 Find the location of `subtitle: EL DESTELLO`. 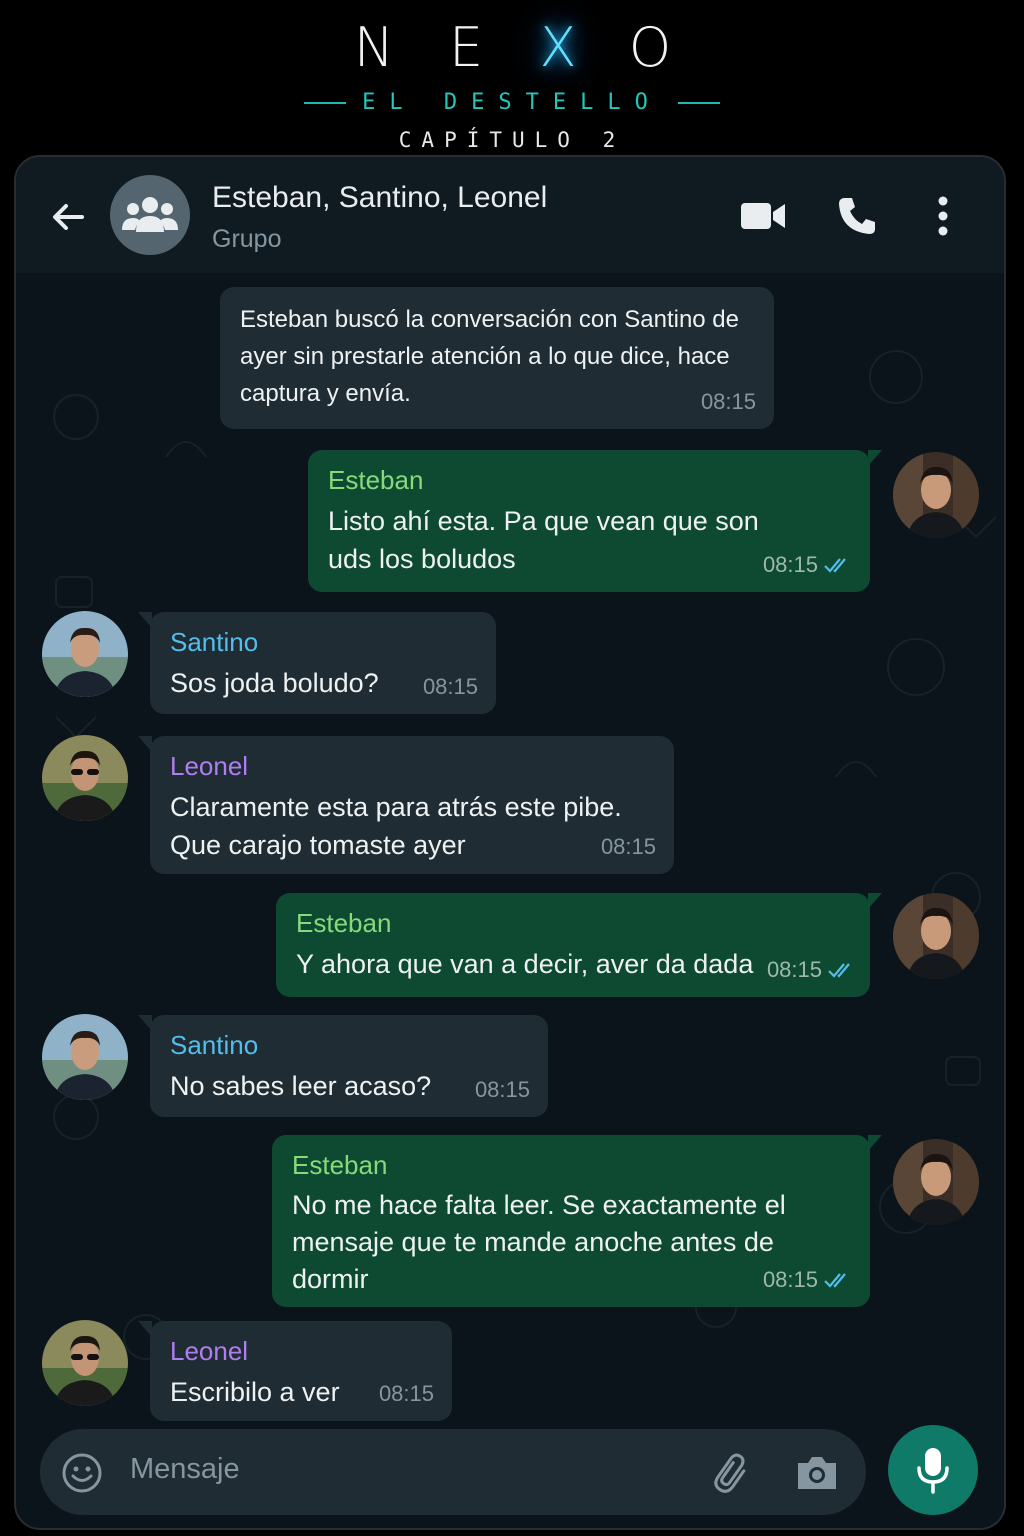

subtitle: EL DESTELLO is located at coordinates (512, 102).